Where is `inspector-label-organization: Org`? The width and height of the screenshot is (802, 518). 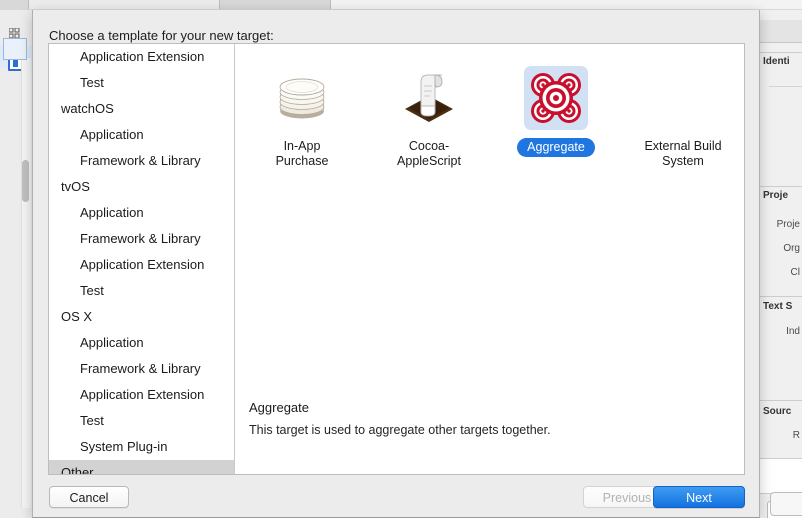
inspector-label-organization: Org is located at coordinates (791, 248).